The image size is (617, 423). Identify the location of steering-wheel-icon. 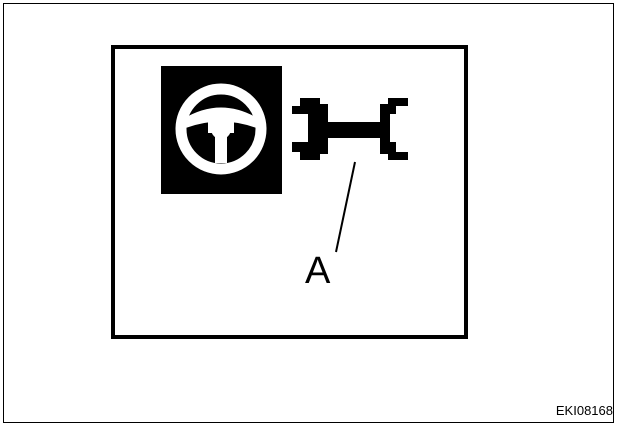
(221, 129).